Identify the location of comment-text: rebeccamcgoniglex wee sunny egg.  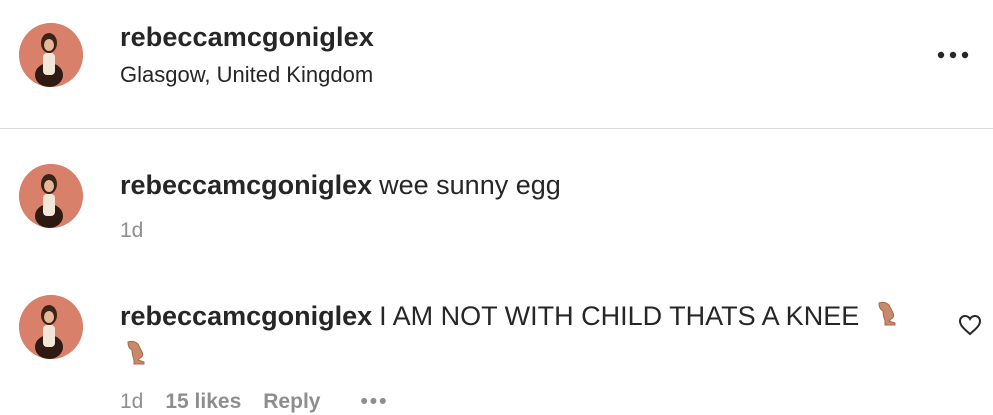
(340, 185).